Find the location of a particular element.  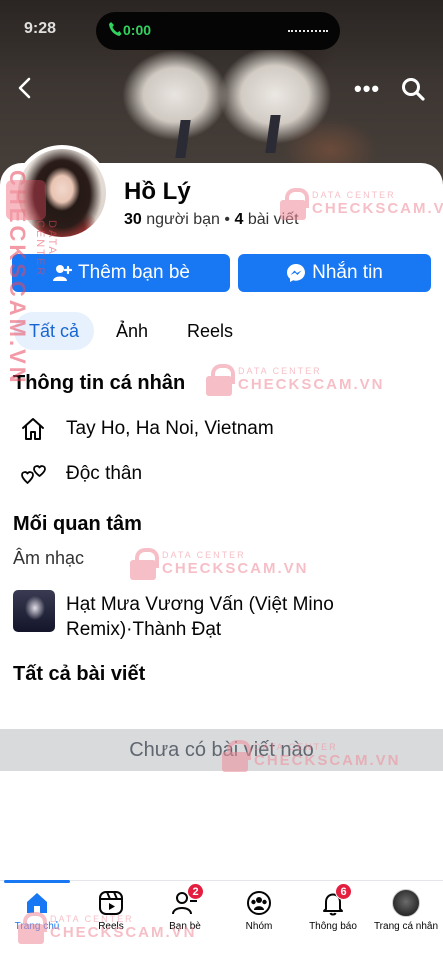

active-tab-indicator is located at coordinates (37, 881).